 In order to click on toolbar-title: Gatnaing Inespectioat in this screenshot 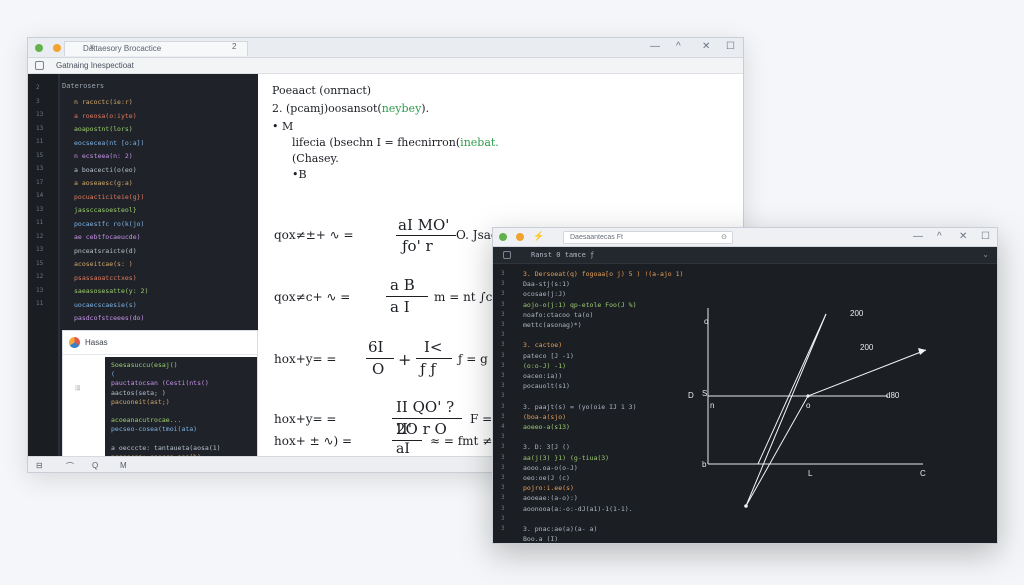, I will do `click(95, 65)`.